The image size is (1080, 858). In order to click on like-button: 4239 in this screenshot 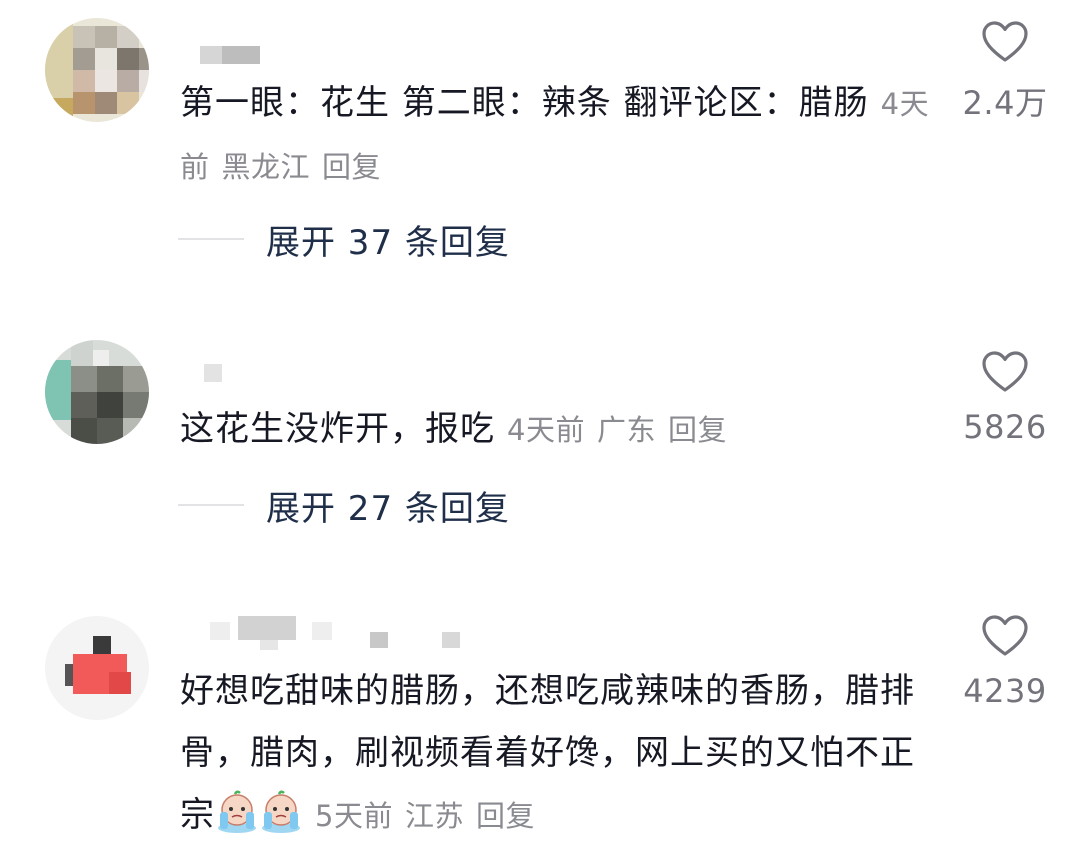, I will do `click(1005, 662)`.